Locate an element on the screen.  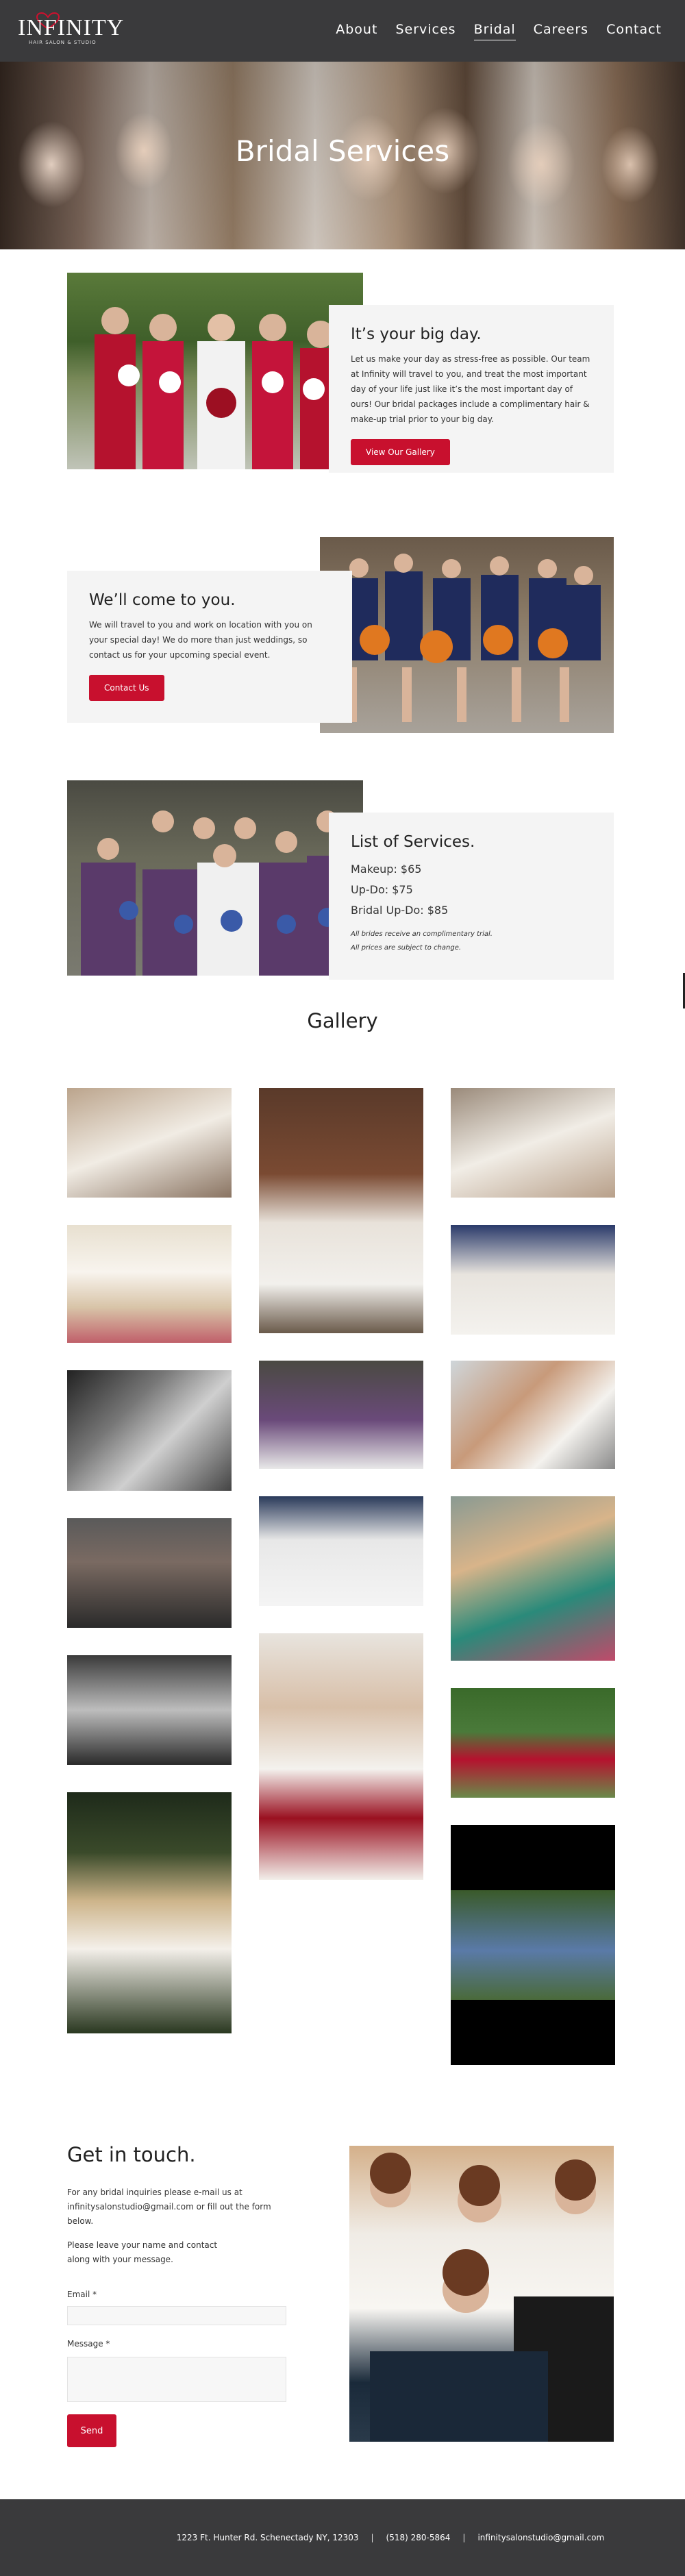
view-gallery-button: View Our Gallery is located at coordinates (400, 452).